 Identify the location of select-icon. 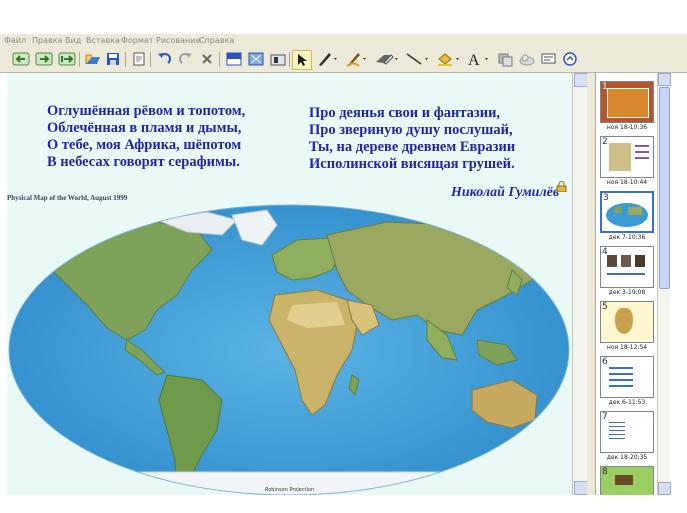
(302, 60).